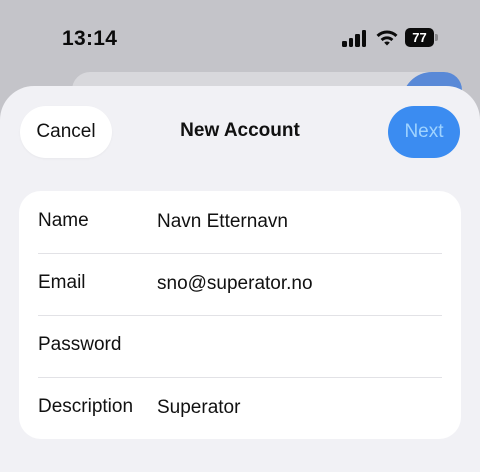  I want to click on signal-icon, so click(355, 38).